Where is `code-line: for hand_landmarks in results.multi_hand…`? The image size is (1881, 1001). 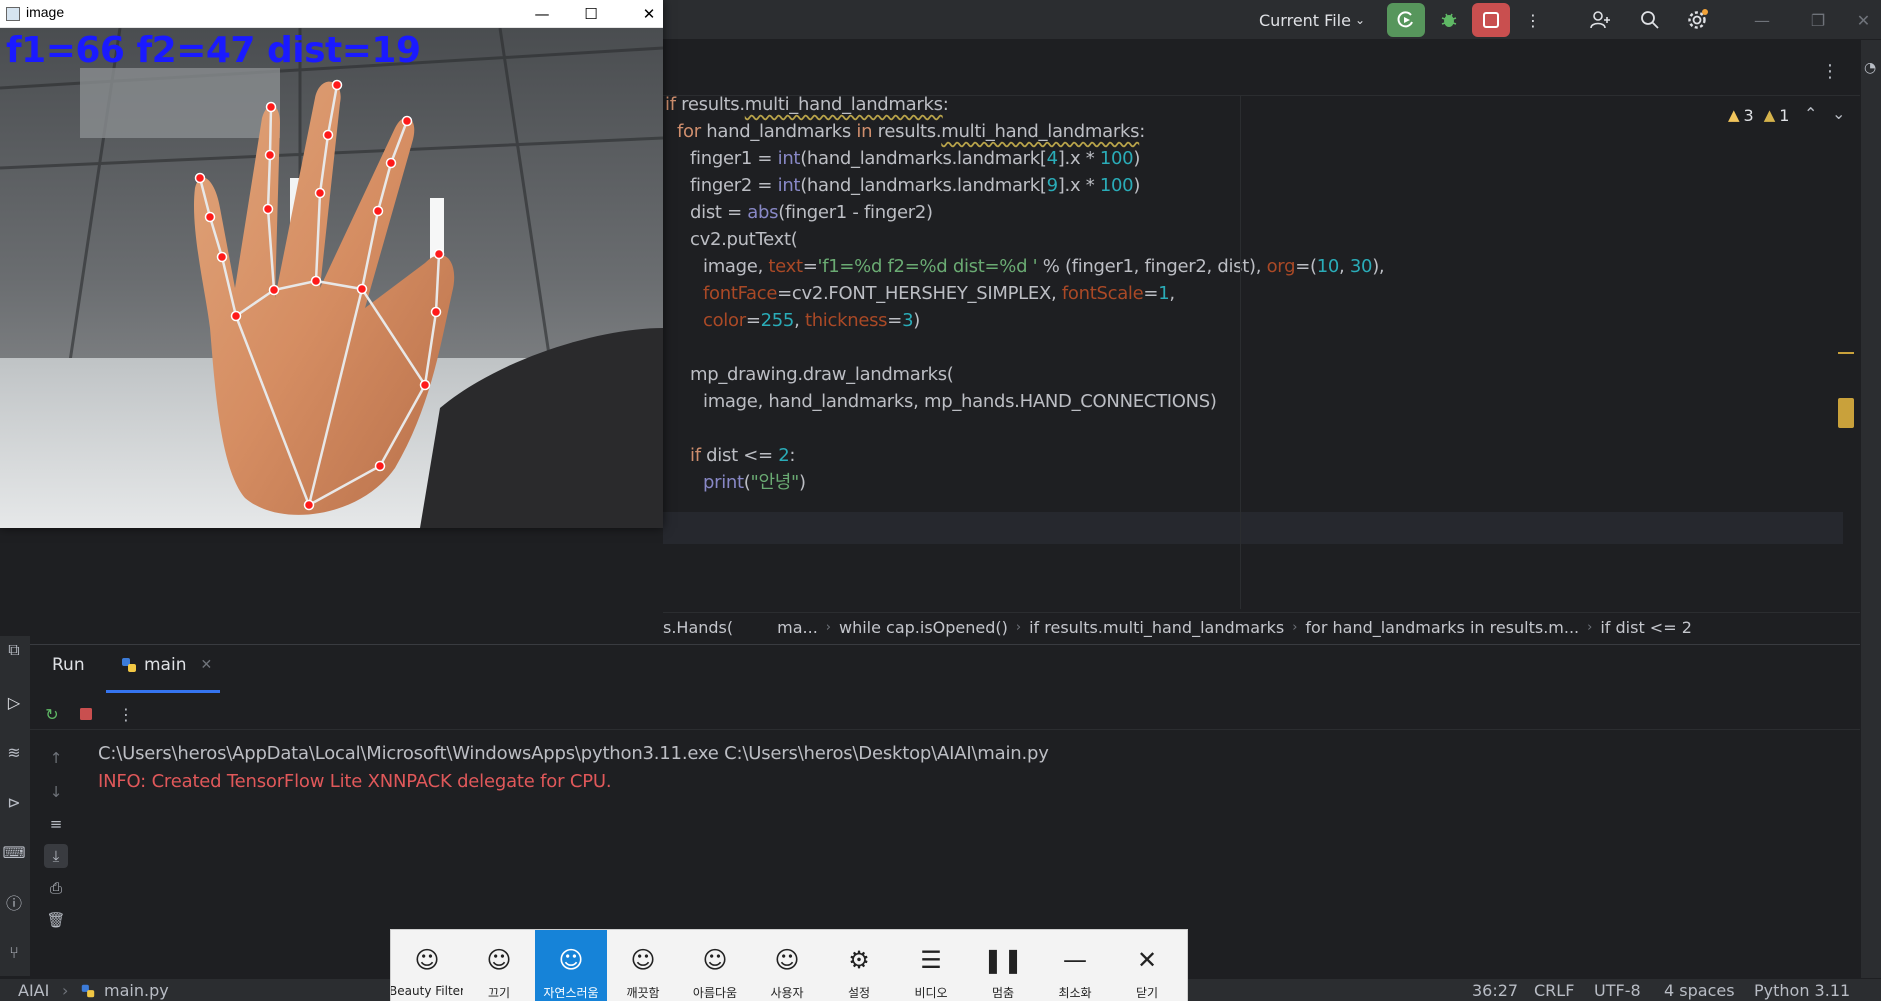 code-line: for hand_landmarks in results.multi_hand… is located at coordinates (911, 132).